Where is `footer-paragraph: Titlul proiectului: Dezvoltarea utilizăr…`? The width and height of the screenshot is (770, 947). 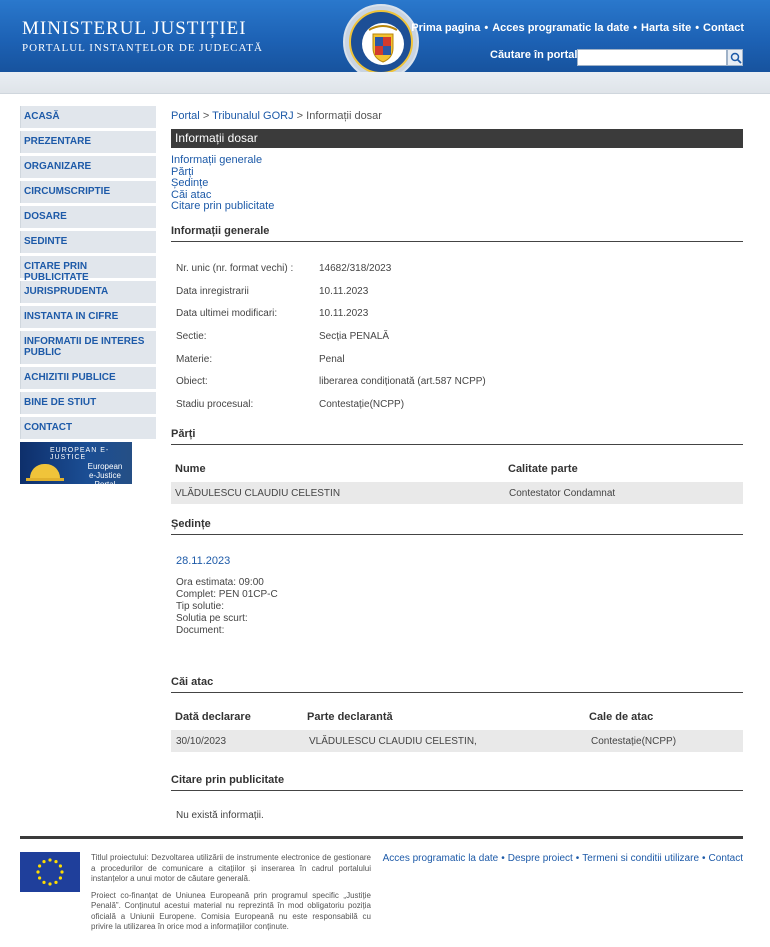
footer-paragraph: Titlul proiectului: Dezvoltarea utilizăr… is located at coordinates (231, 868).